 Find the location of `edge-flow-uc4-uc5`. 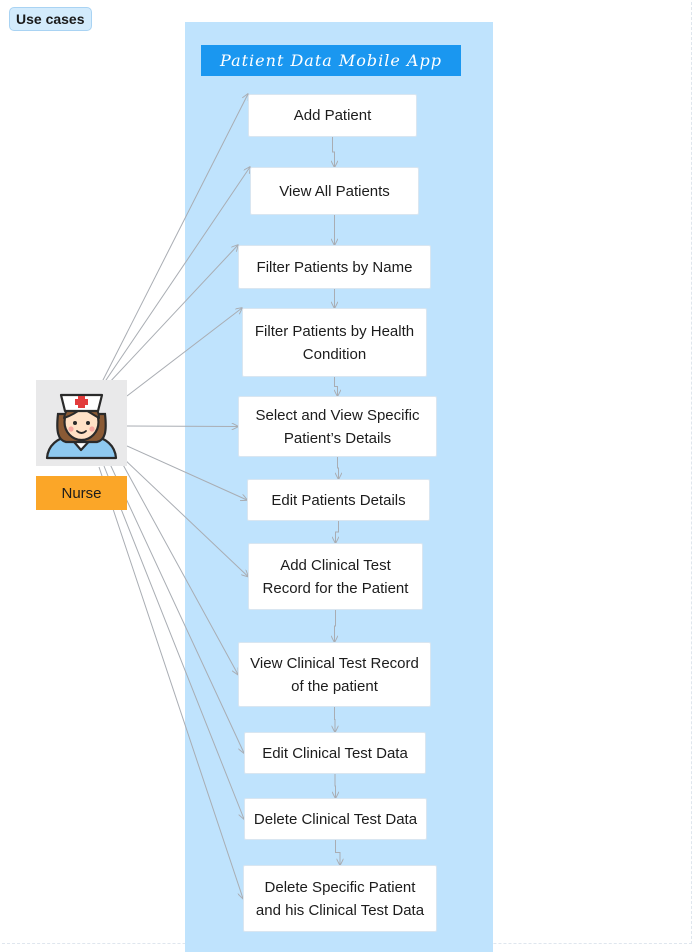

edge-flow-uc4-uc5 is located at coordinates (336, 386).